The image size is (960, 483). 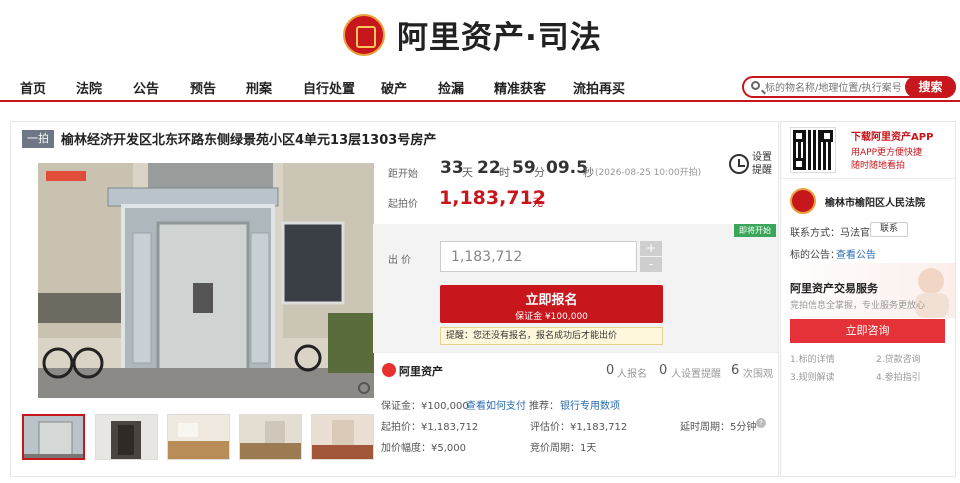 I want to click on faq-item-rules: 3.规则解读, so click(x=812, y=376).